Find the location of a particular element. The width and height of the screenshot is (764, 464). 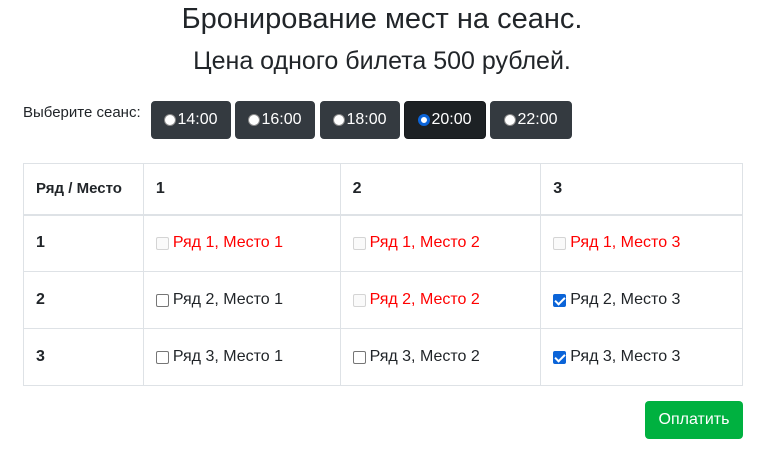

seat-r3-s2: Ряд 3, Место 2 is located at coordinates (440, 357).